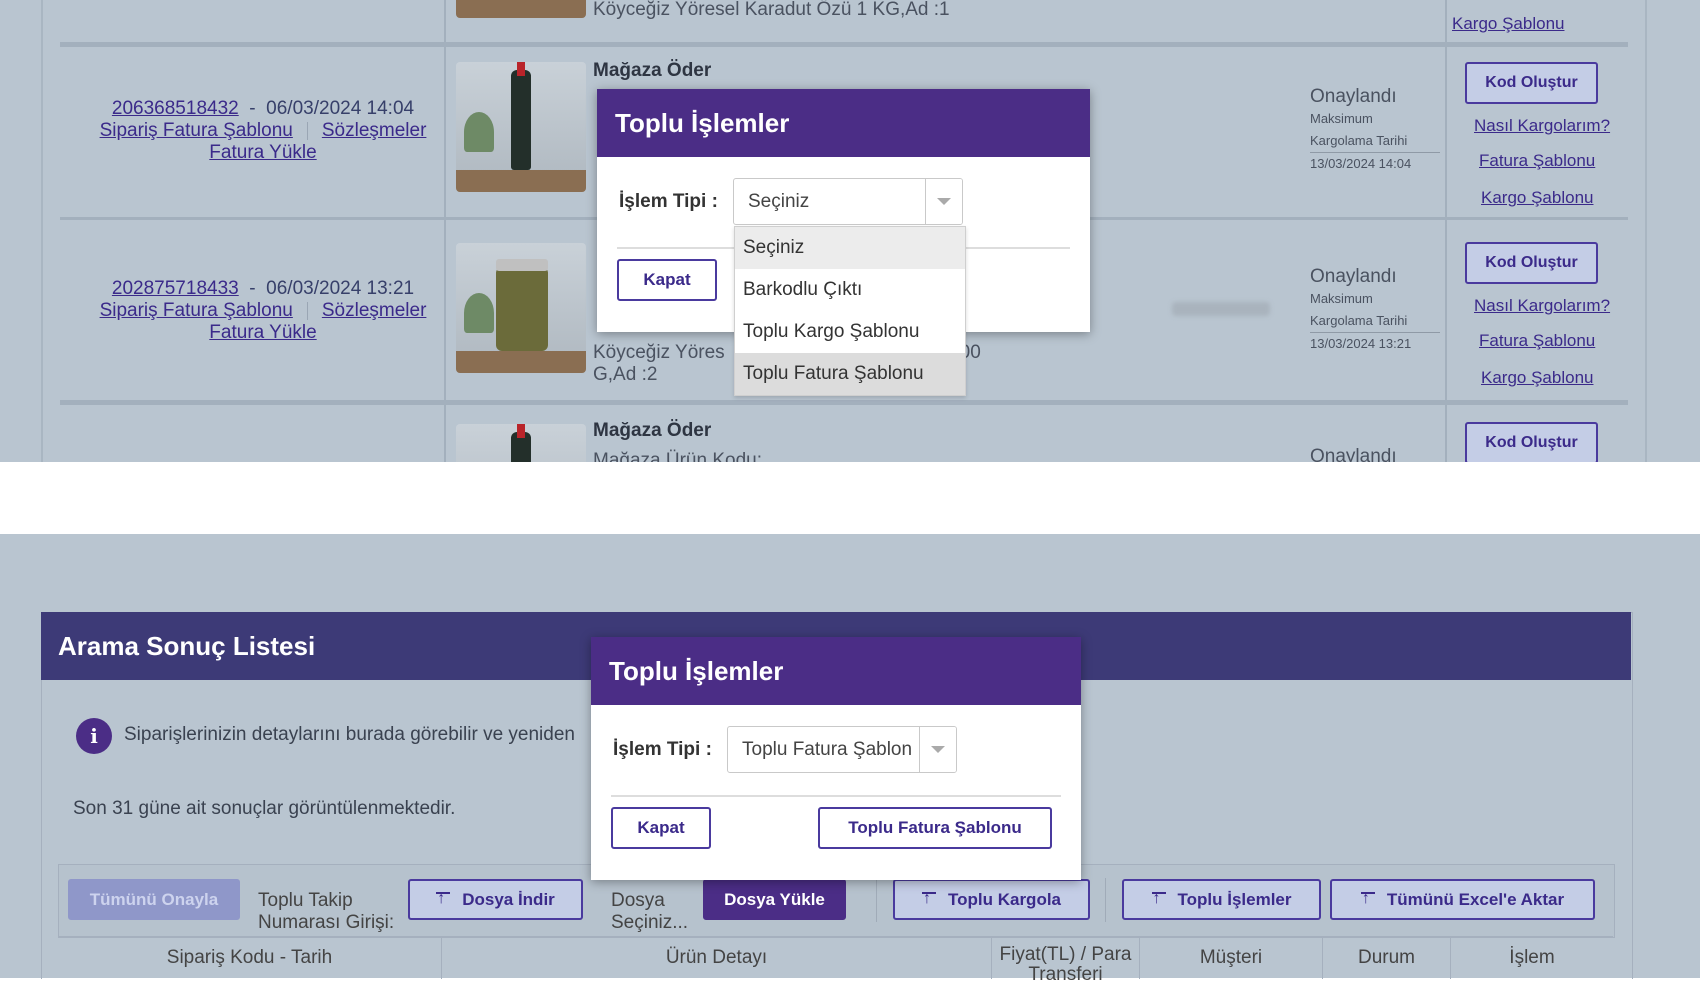  Describe the element at coordinates (677, 456) in the screenshot. I see `store-product-code-label: Mağaza Ürün Kodu:` at that location.